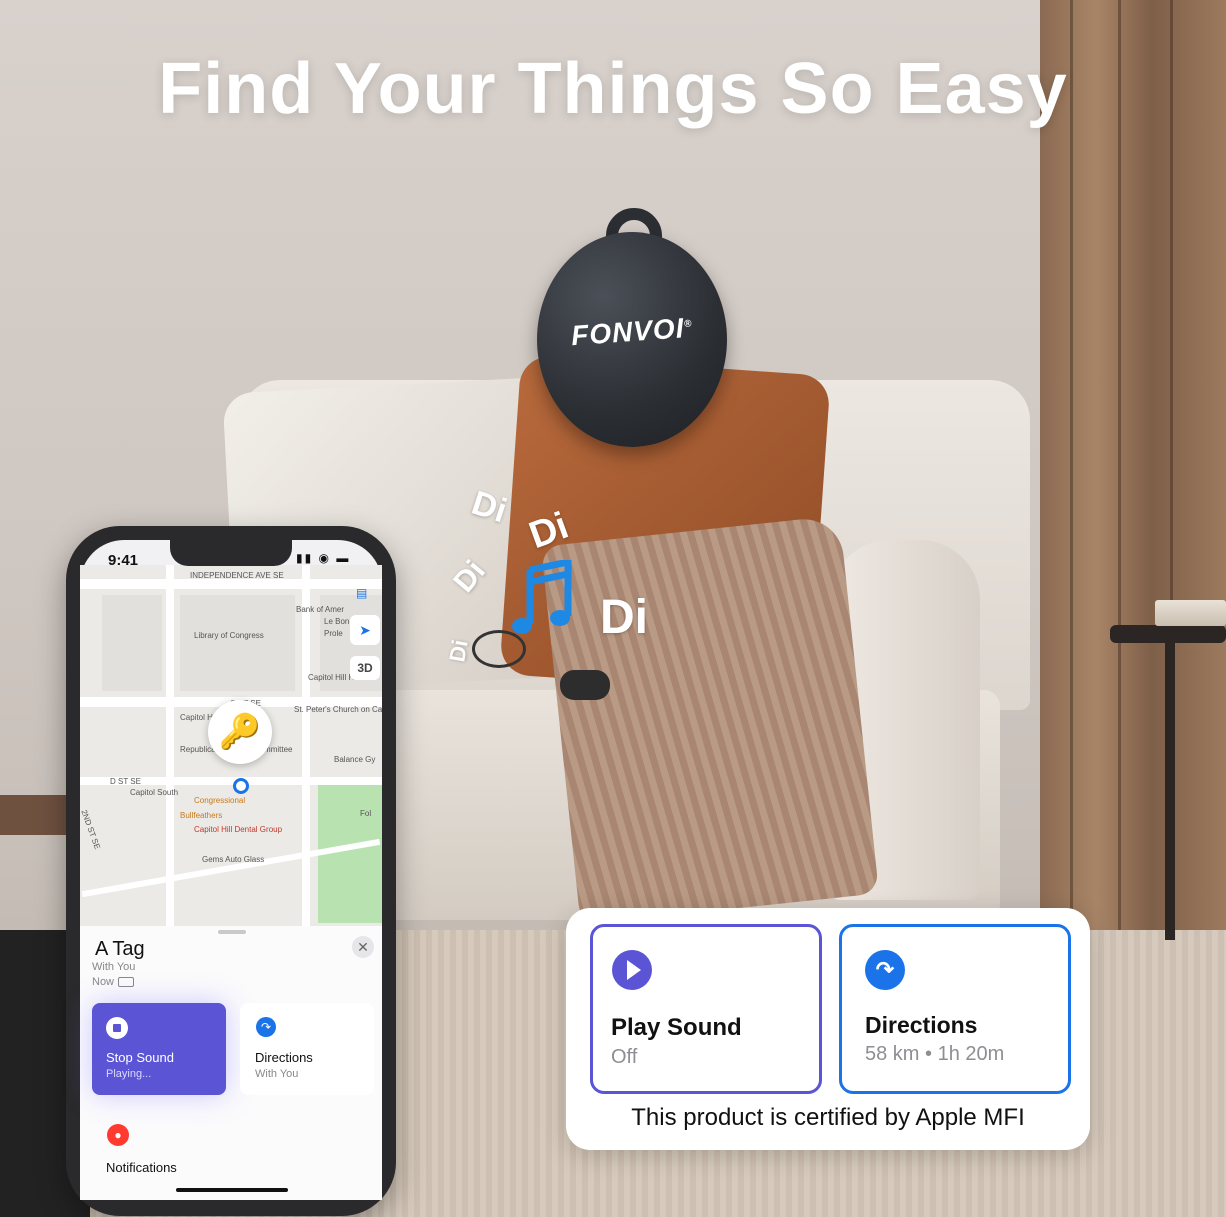  Describe the element at coordinates (103, 982) in the screenshot. I see `item-time: Now` at that location.